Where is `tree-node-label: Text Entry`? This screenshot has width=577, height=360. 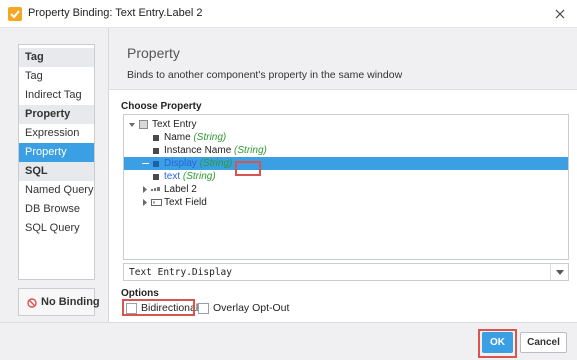 tree-node-label: Text Entry is located at coordinates (174, 124).